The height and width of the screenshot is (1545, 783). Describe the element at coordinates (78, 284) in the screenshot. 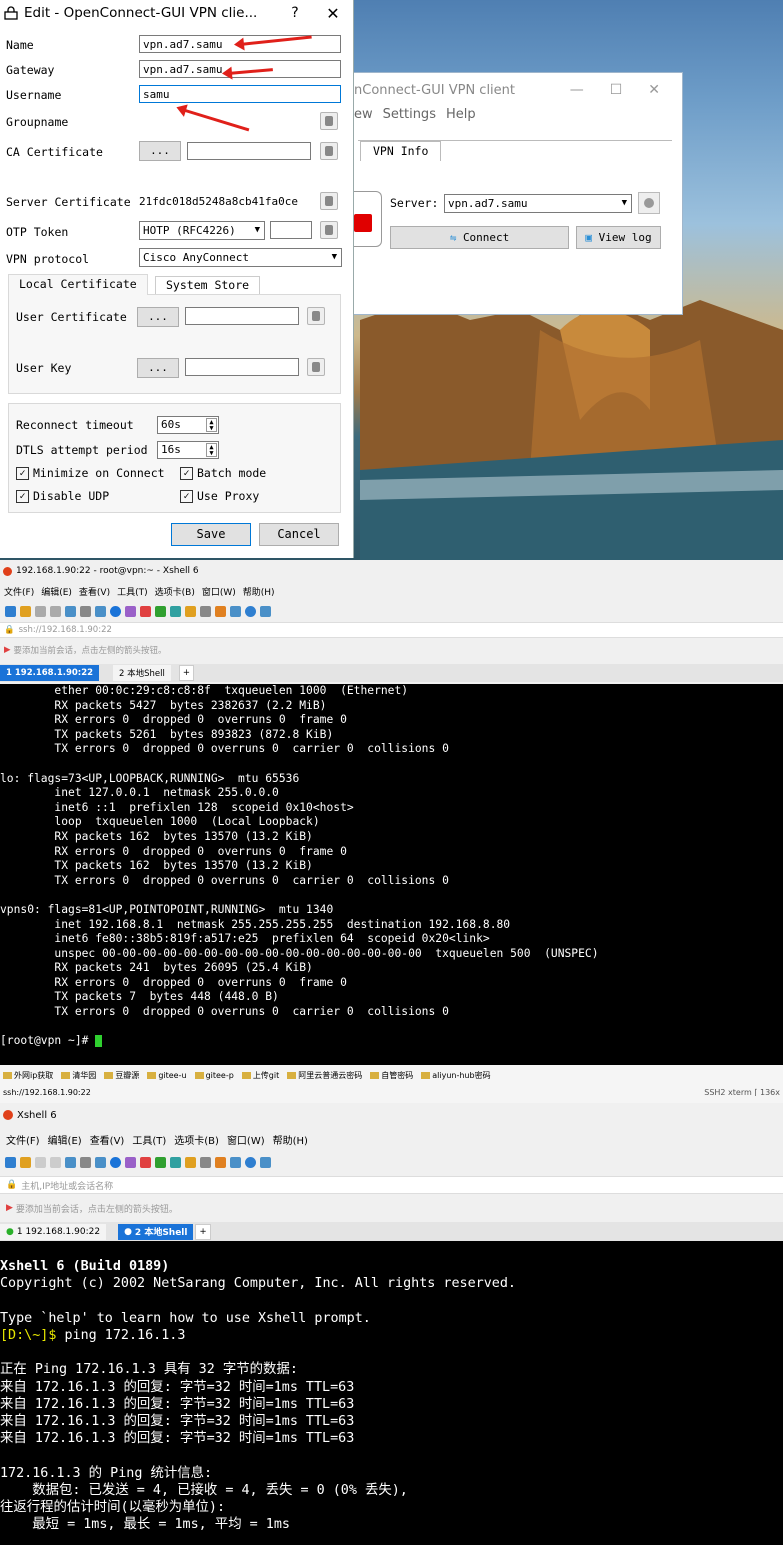

I see `tab-local-certificate: Local Certificate` at that location.